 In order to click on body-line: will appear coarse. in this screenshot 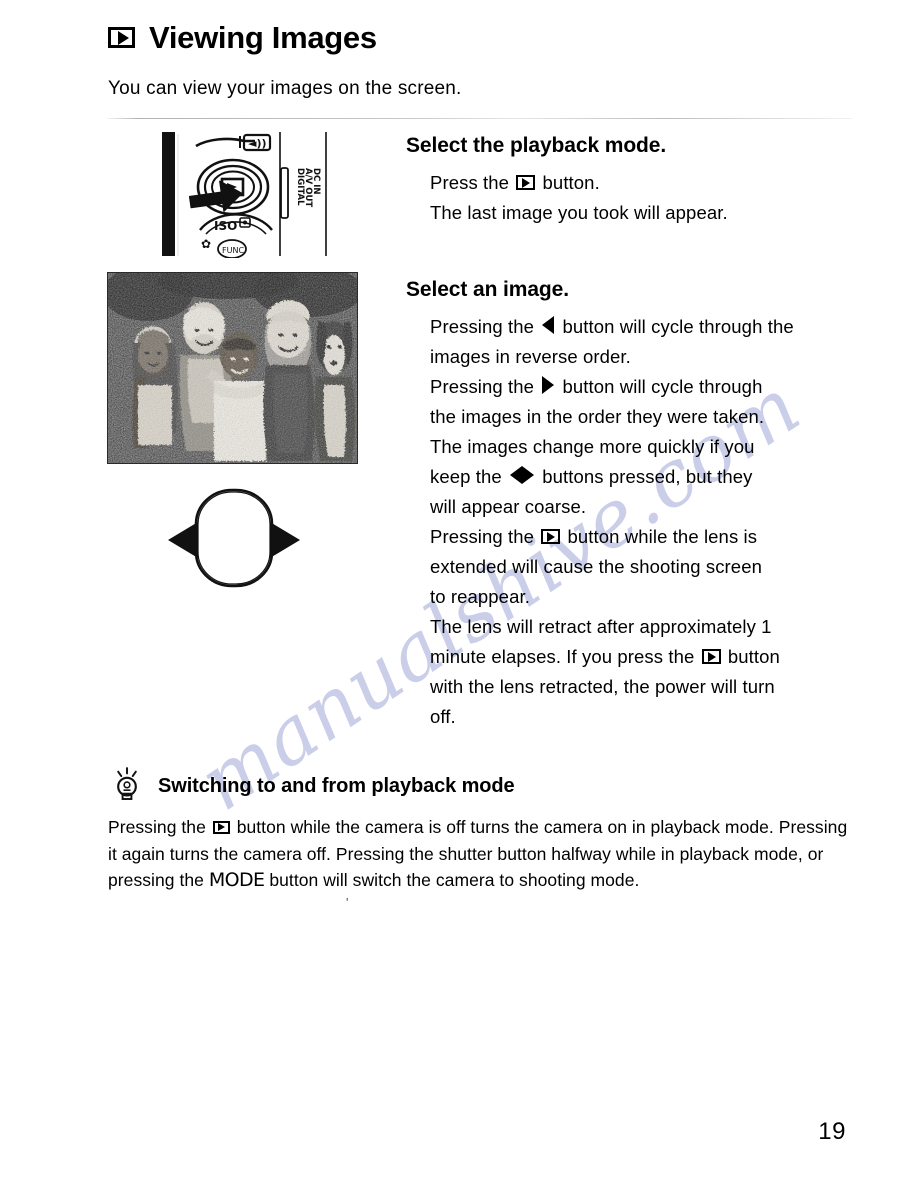, I will do `click(508, 506)`.